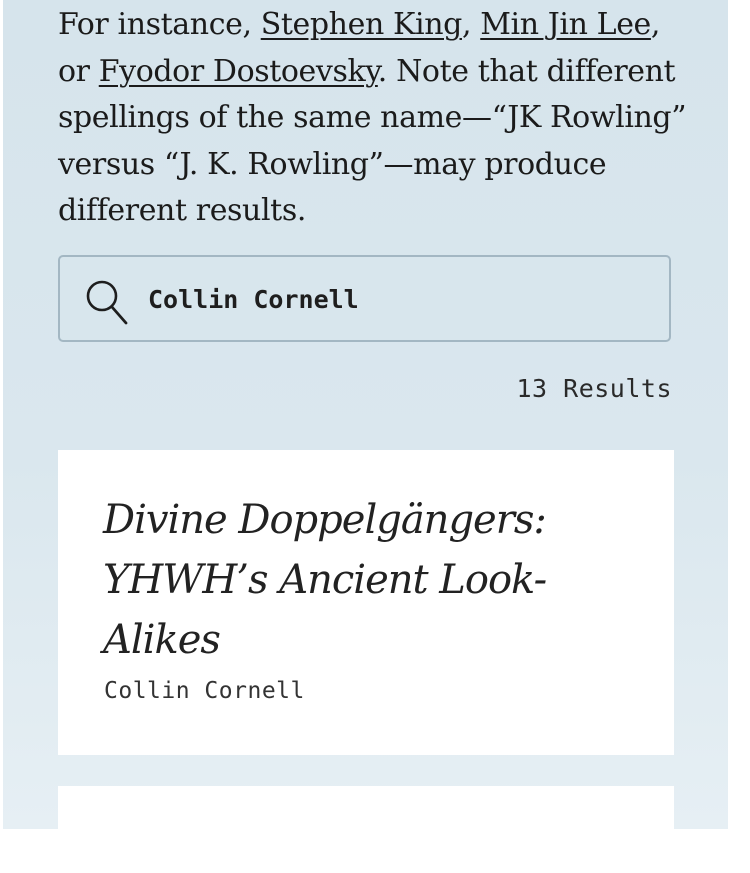  I want to click on author-search-box, so click(364, 298).